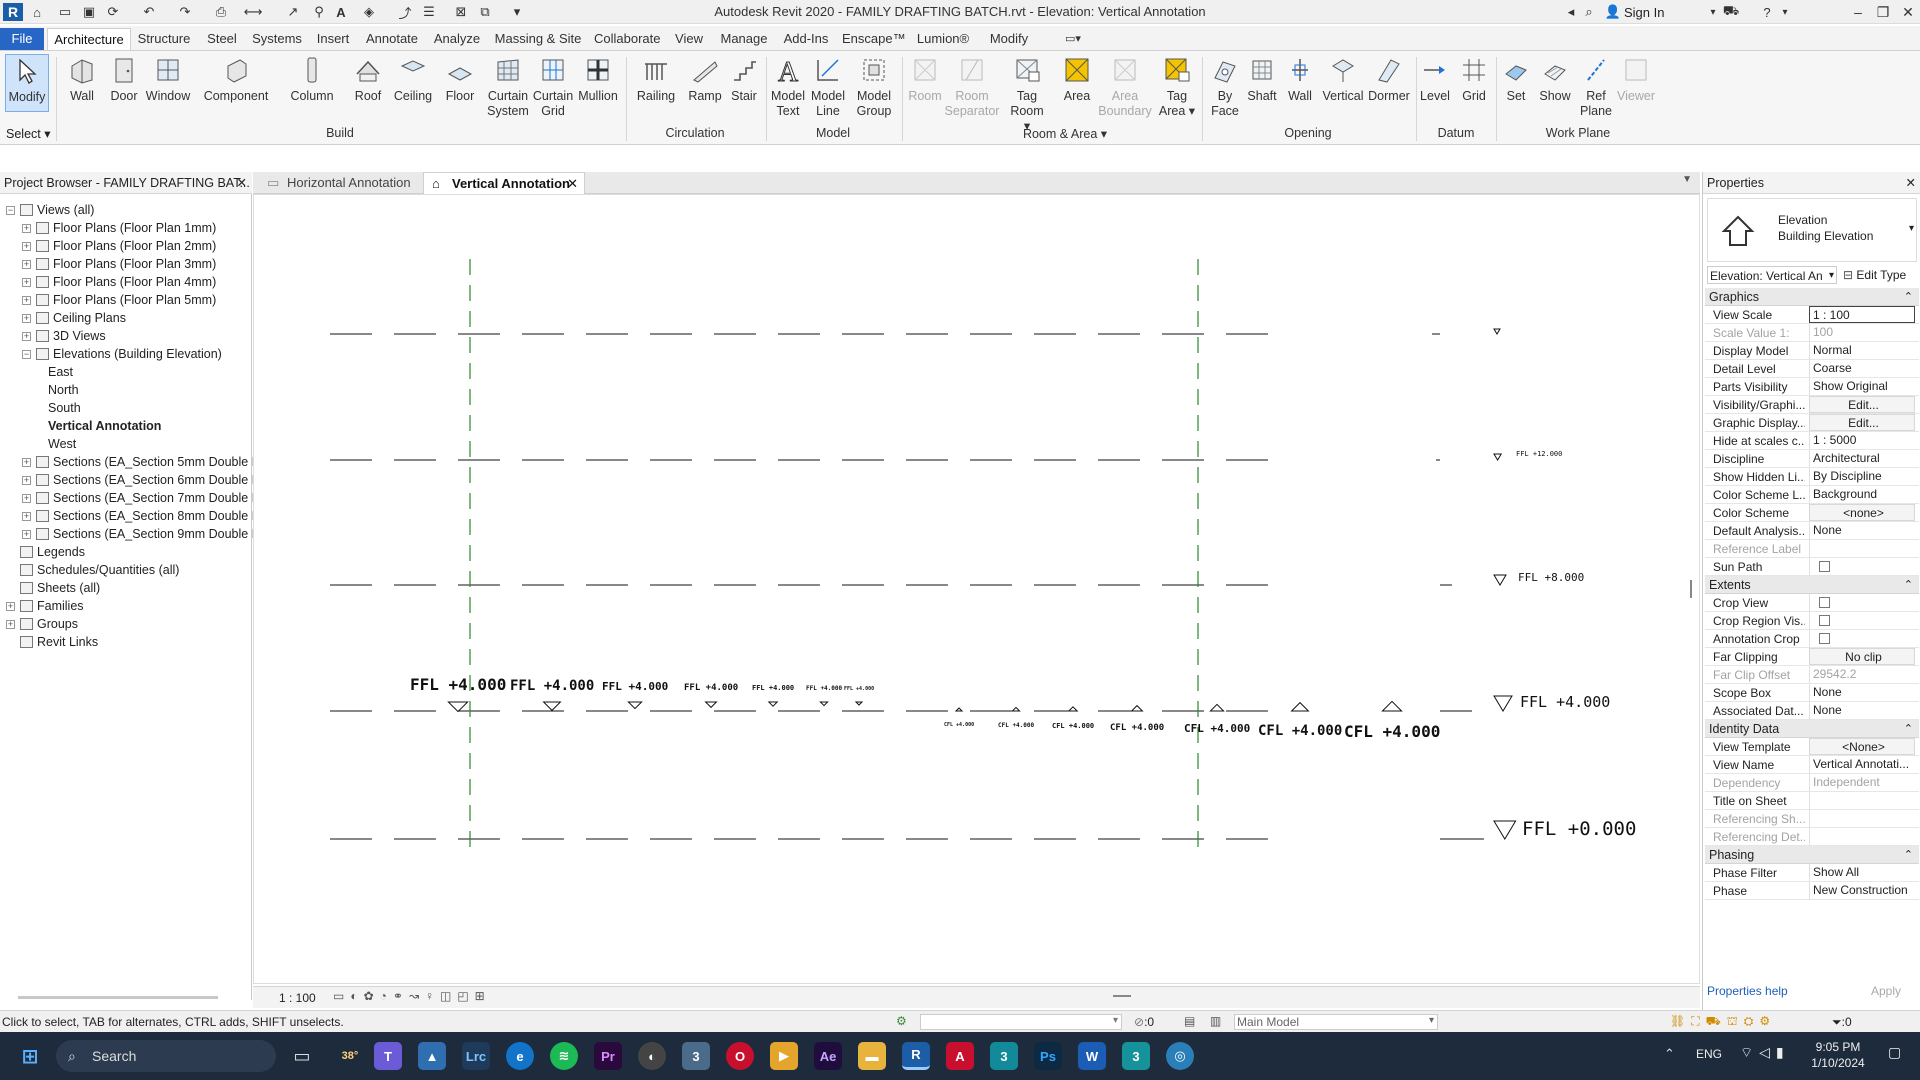  Describe the element at coordinates (74, 318) in the screenshot. I see `browser-node: + Ceiling Plans` at that location.